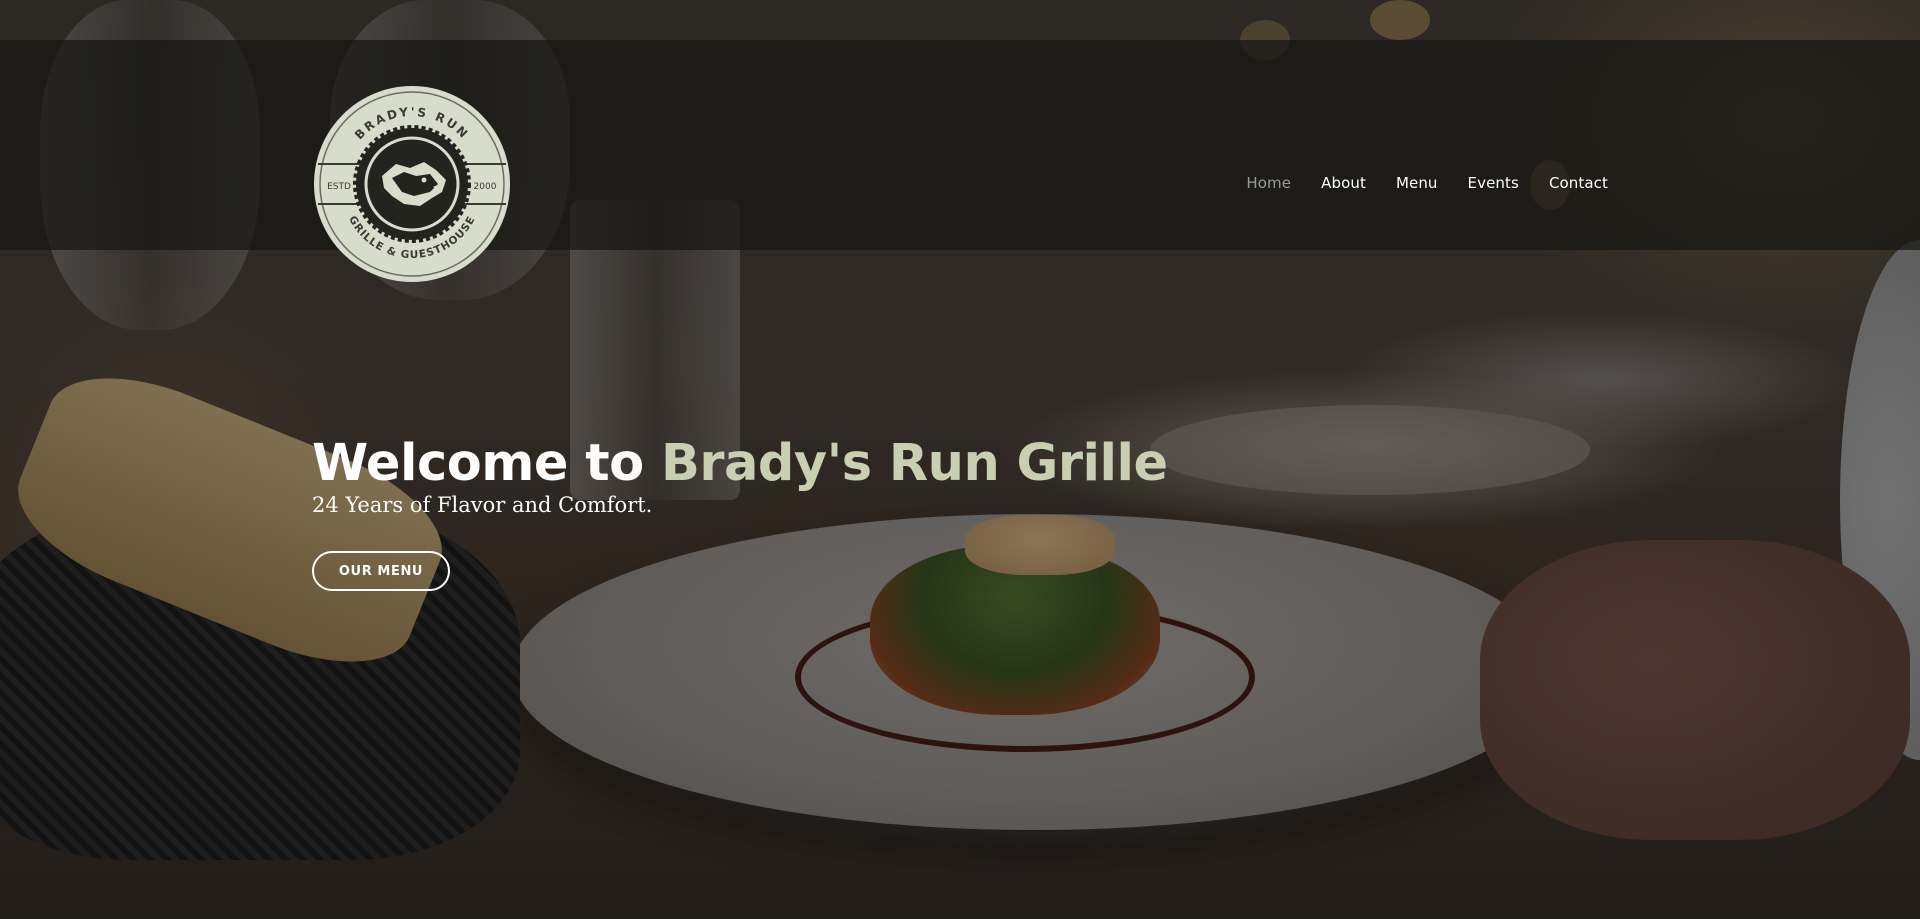 The width and height of the screenshot is (1920, 919). I want to click on hero-title: Welcome to Brady's Run Grille, so click(740, 463).